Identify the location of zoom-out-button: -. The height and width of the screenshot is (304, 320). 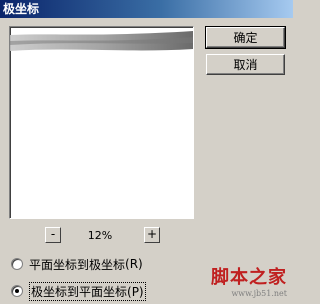
(53, 235).